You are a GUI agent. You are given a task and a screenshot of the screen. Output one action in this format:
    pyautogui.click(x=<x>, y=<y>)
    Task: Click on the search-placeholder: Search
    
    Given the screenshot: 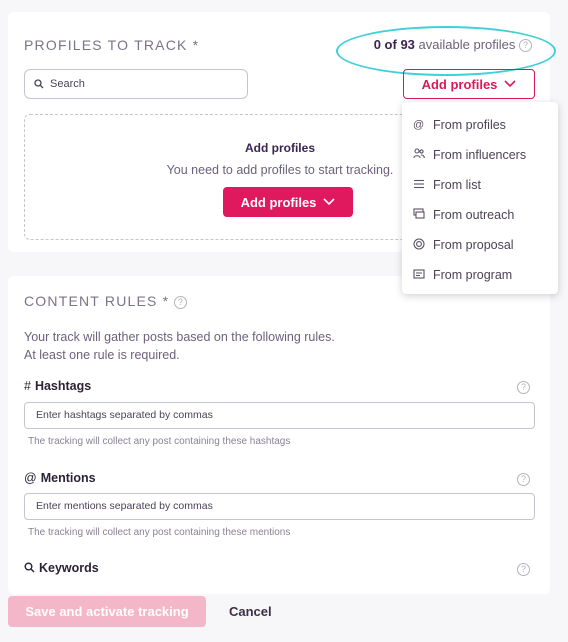 What is the action you would take?
    pyautogui.click(x=67, y=84)
    